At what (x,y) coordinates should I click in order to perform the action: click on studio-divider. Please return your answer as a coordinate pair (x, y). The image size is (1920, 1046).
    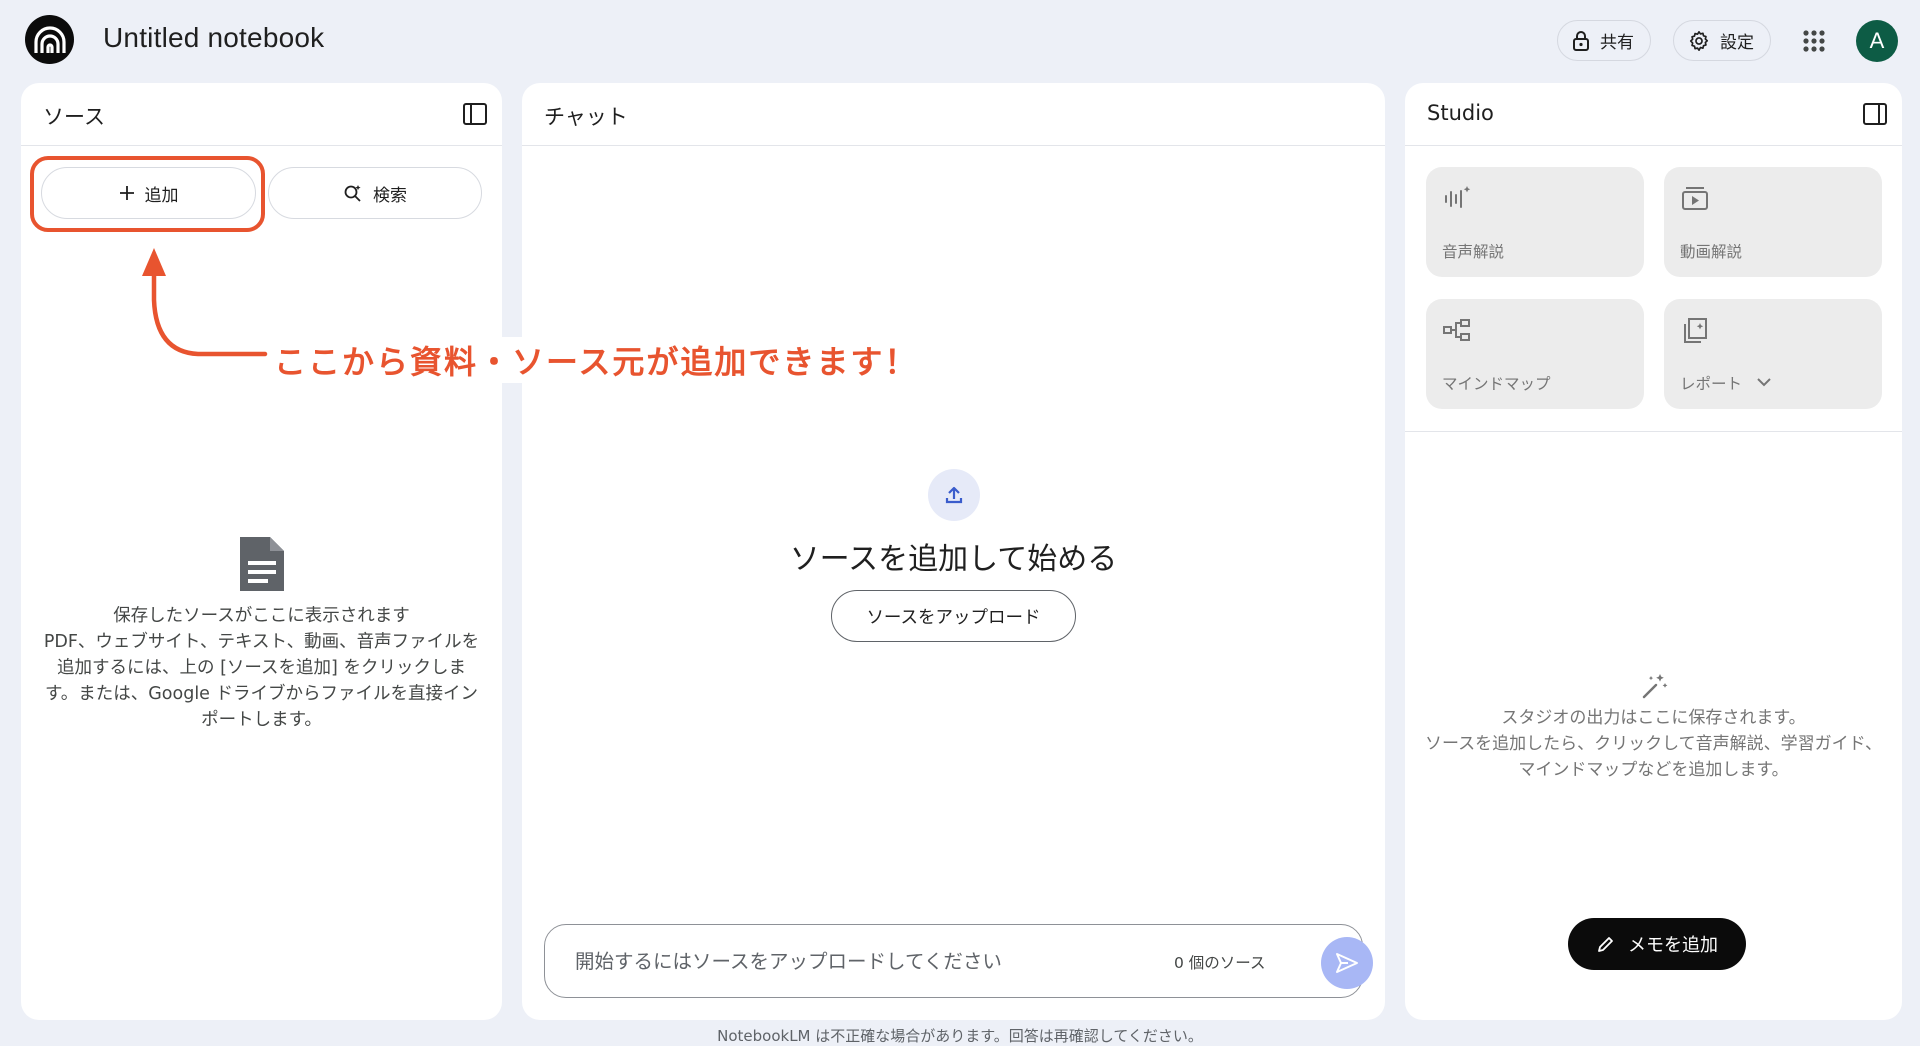
    Looking at the image, I should click on (1653, 431).